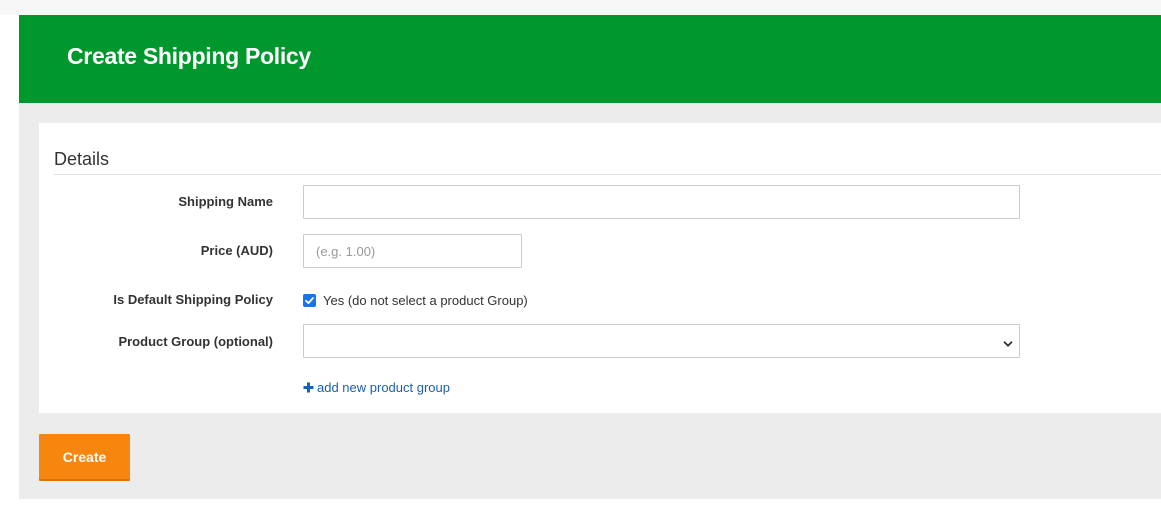  I want to click on top-strip, so click(580, 7).